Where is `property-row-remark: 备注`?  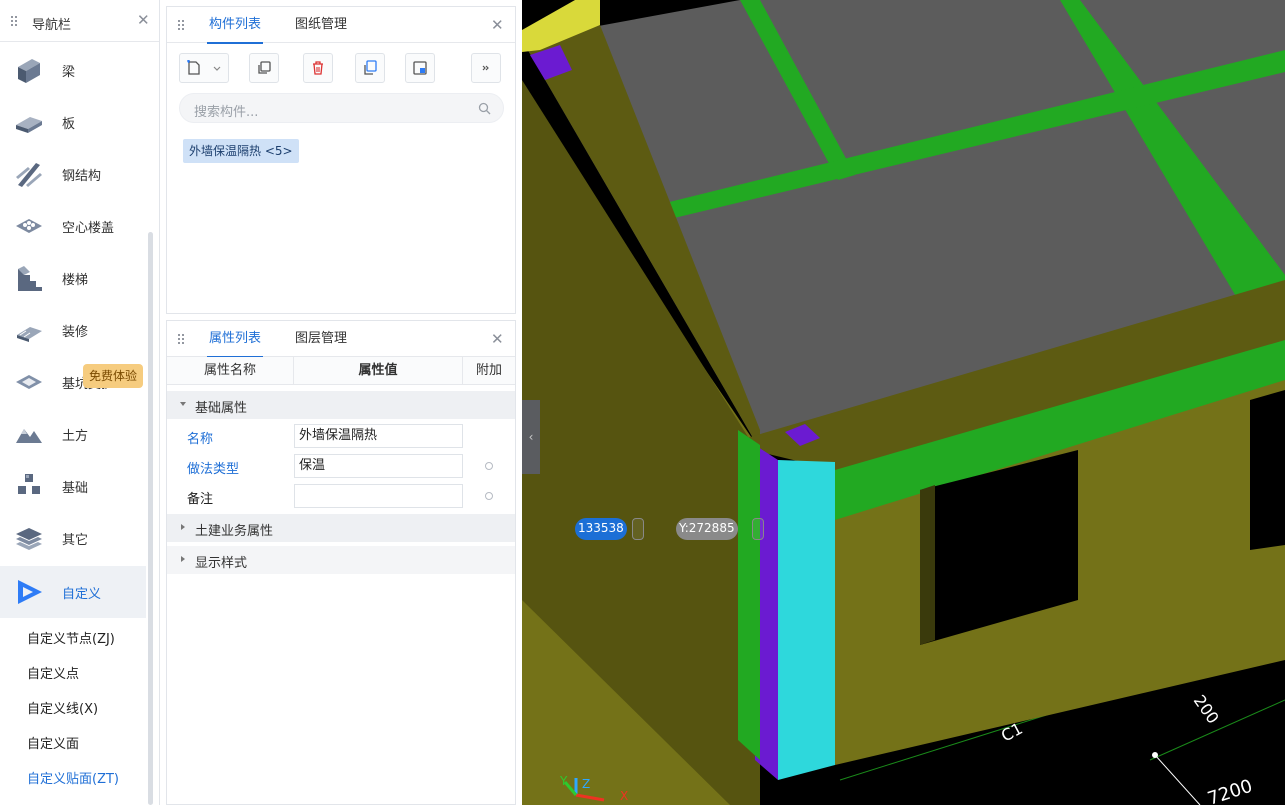
property-row-remark: 备注 is located at coordinates (341, 496).